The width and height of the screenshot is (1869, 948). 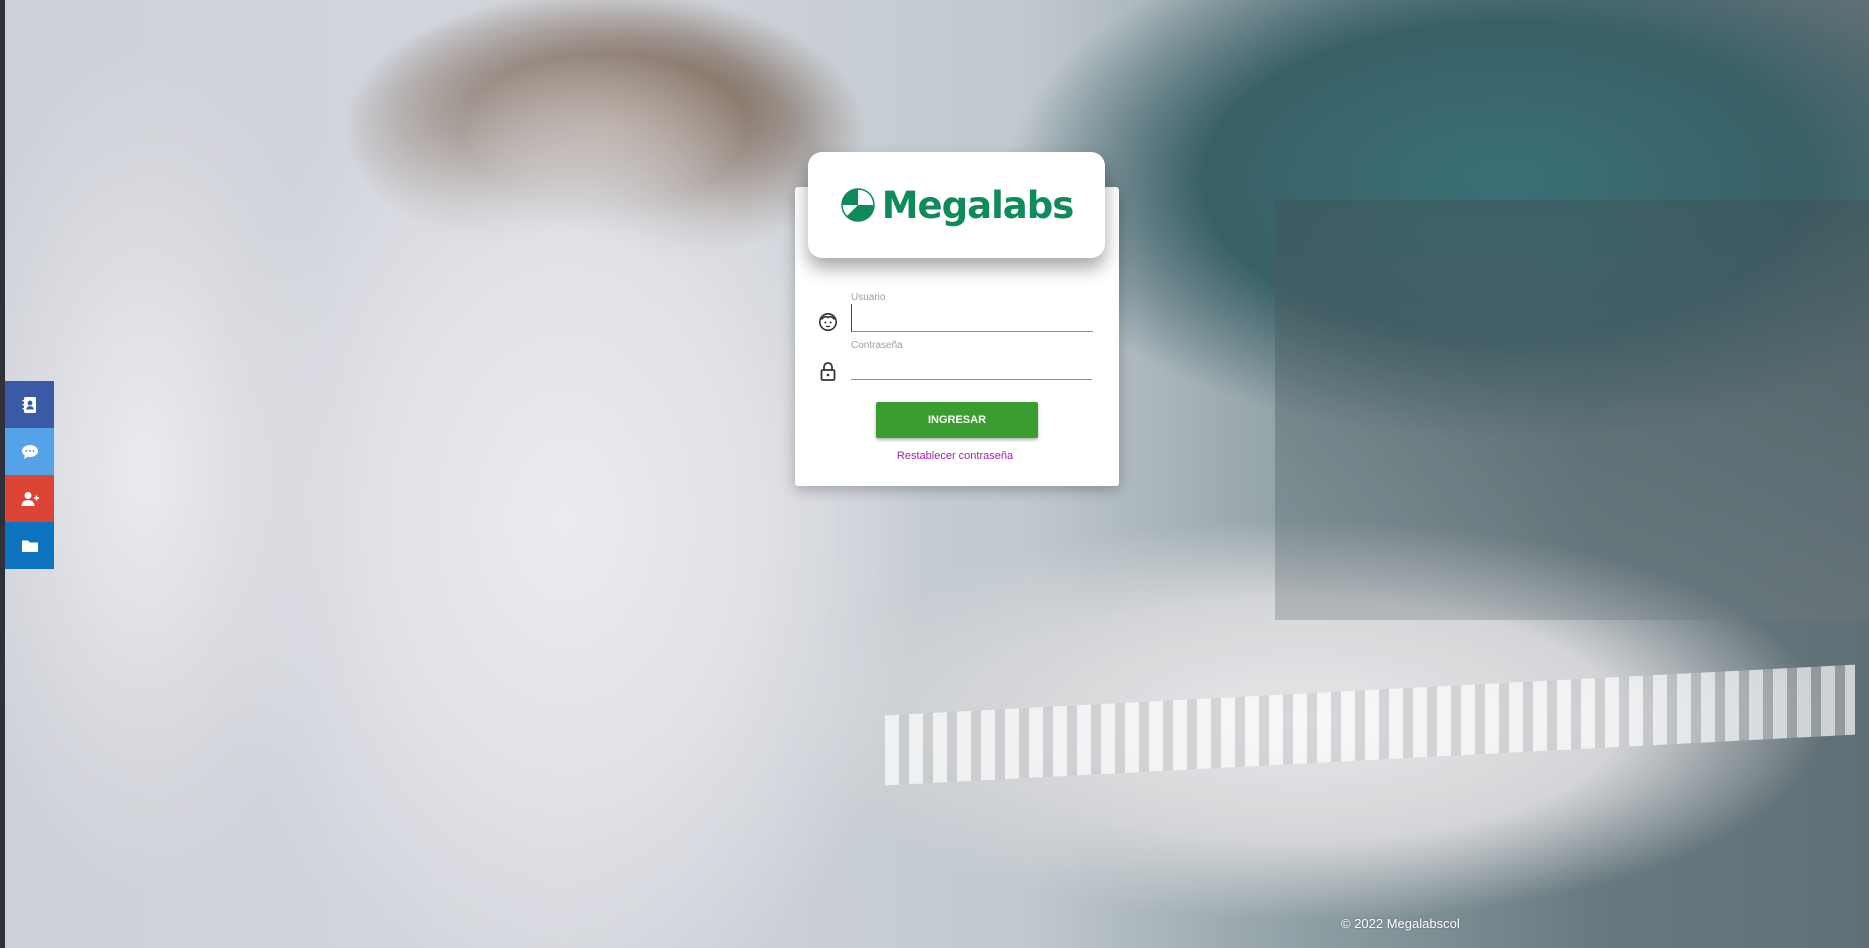 I want to click on sidebar-chat-button, so click(x=29, y=451).